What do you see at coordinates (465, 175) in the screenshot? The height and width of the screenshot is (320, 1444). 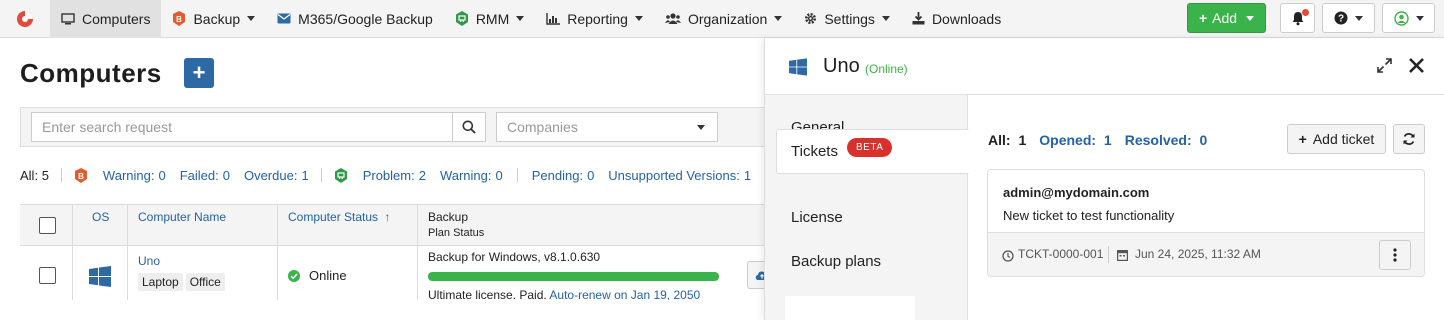 I see `stat-rmm-warning-label: Warning:` at bounding box center [465, 175].